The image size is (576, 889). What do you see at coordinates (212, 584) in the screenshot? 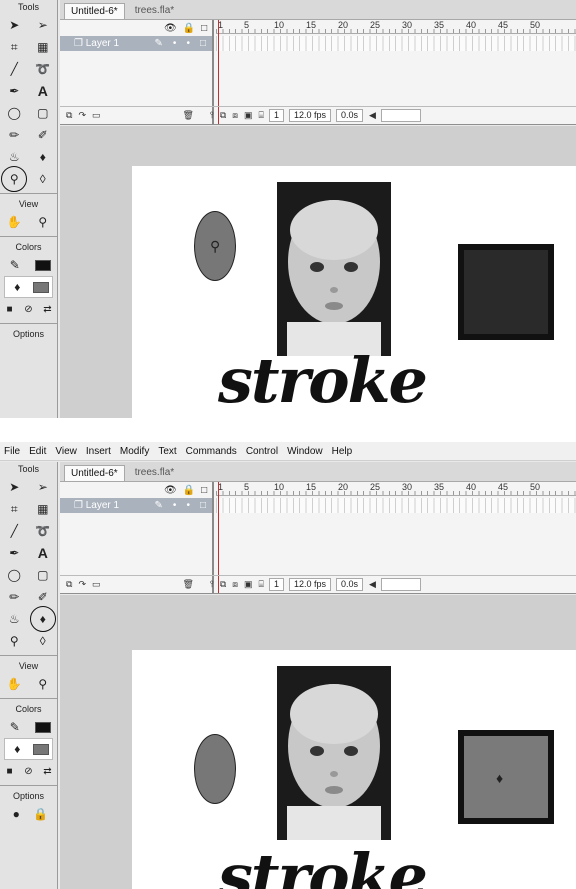
I see `center-frame-icon: ⫯` at bounding box center [212, 584].